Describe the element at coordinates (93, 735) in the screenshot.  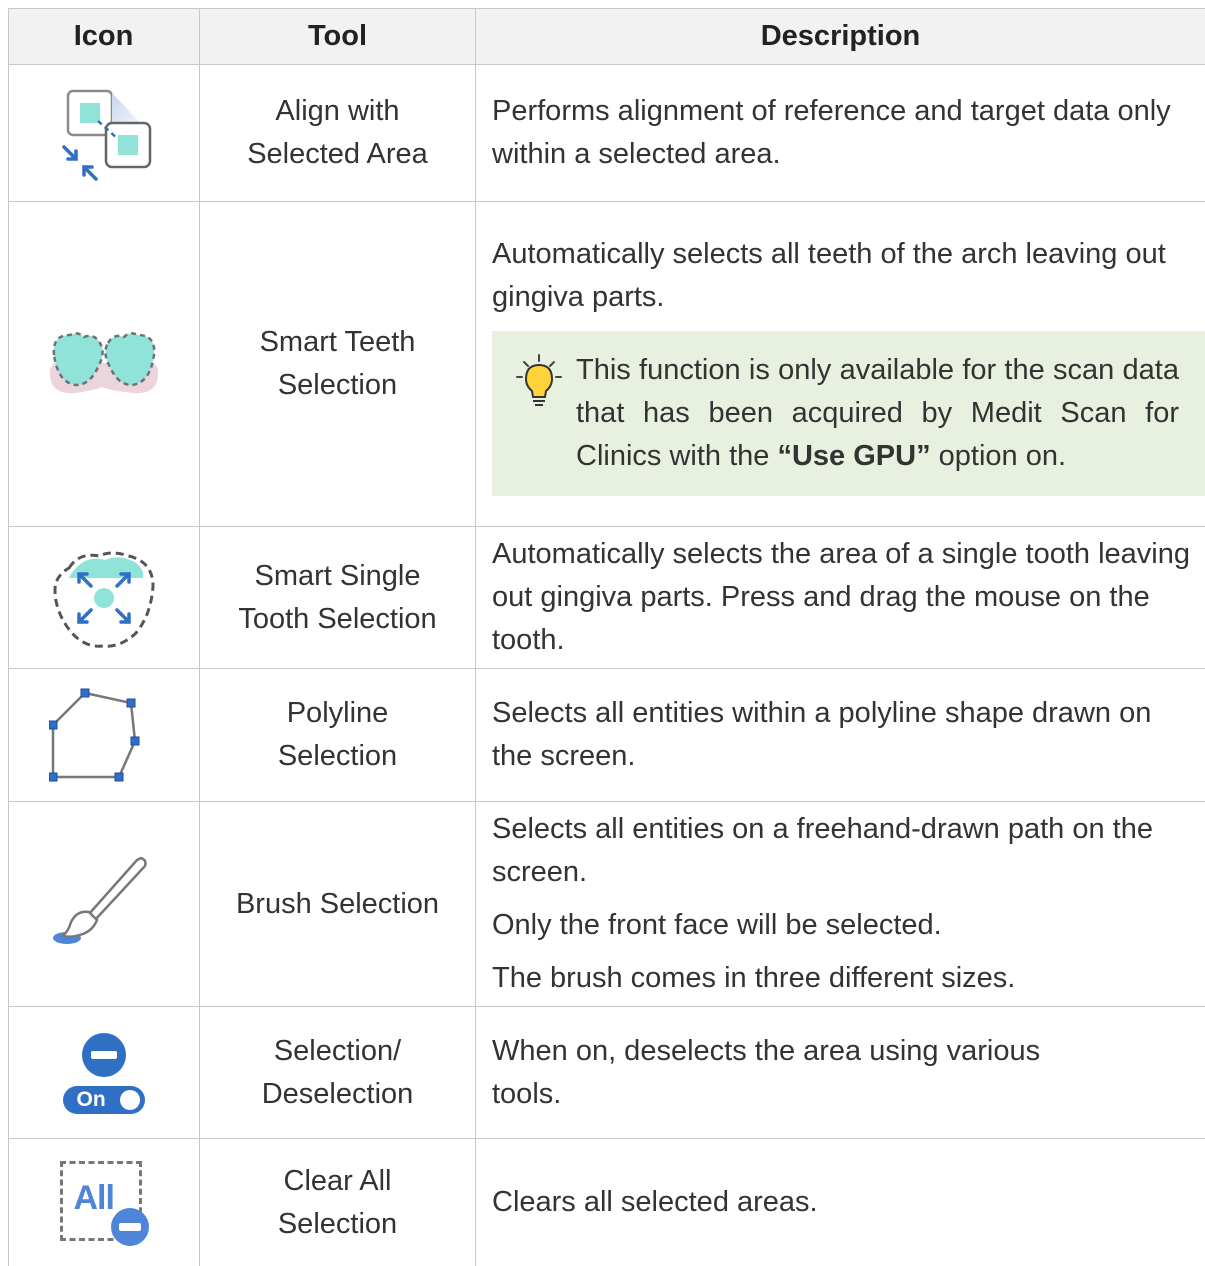
I see `polyline-selection-icon` at that location.